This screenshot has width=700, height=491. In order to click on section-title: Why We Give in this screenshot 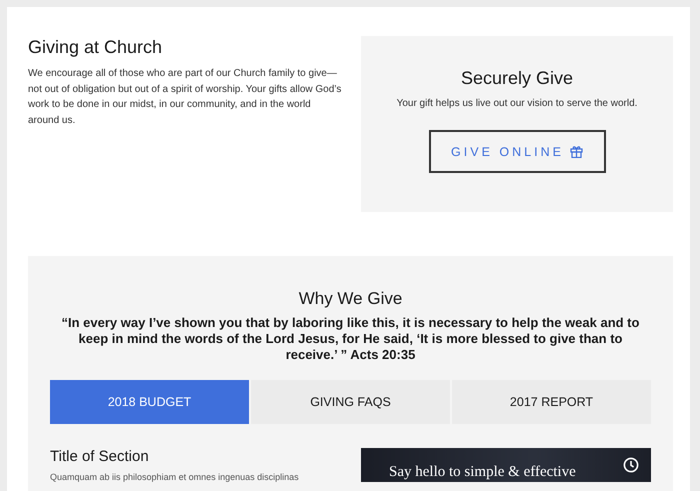, I will do `click(351, 299)`.